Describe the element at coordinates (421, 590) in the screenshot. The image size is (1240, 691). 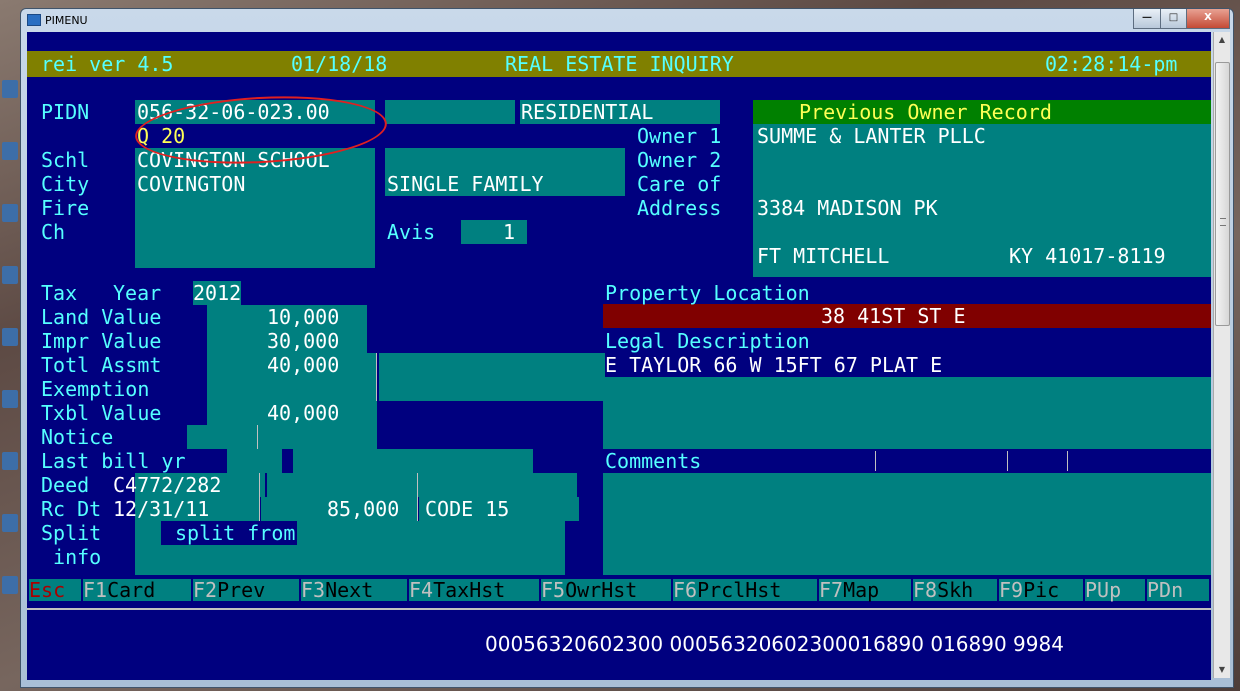
I see `f4-key-label: F4` at that location.